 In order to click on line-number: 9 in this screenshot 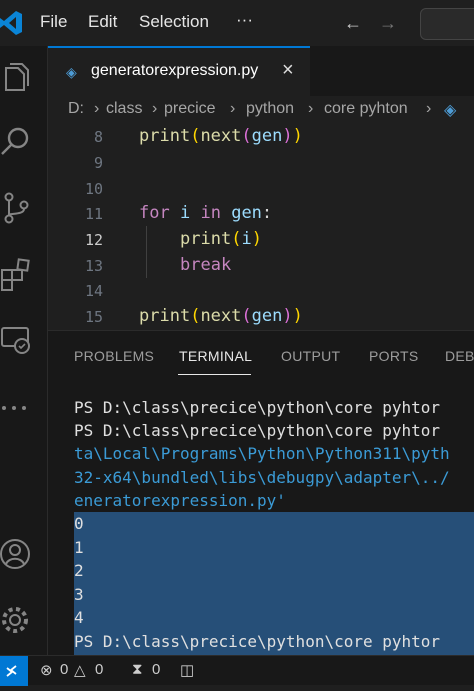, I will do `click(98, 163)`.